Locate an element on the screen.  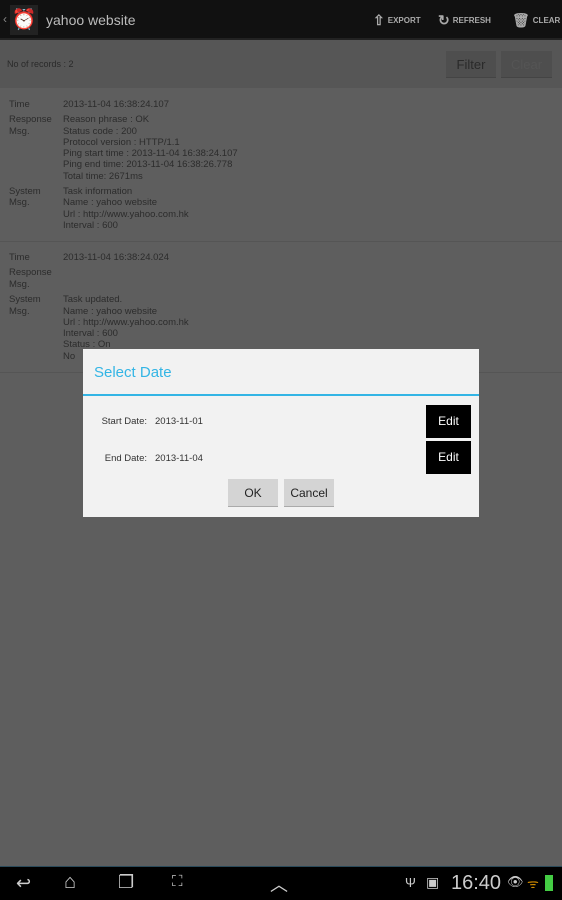
clear-button: 🗑 CLEAR is located at coordinates (536, 20).